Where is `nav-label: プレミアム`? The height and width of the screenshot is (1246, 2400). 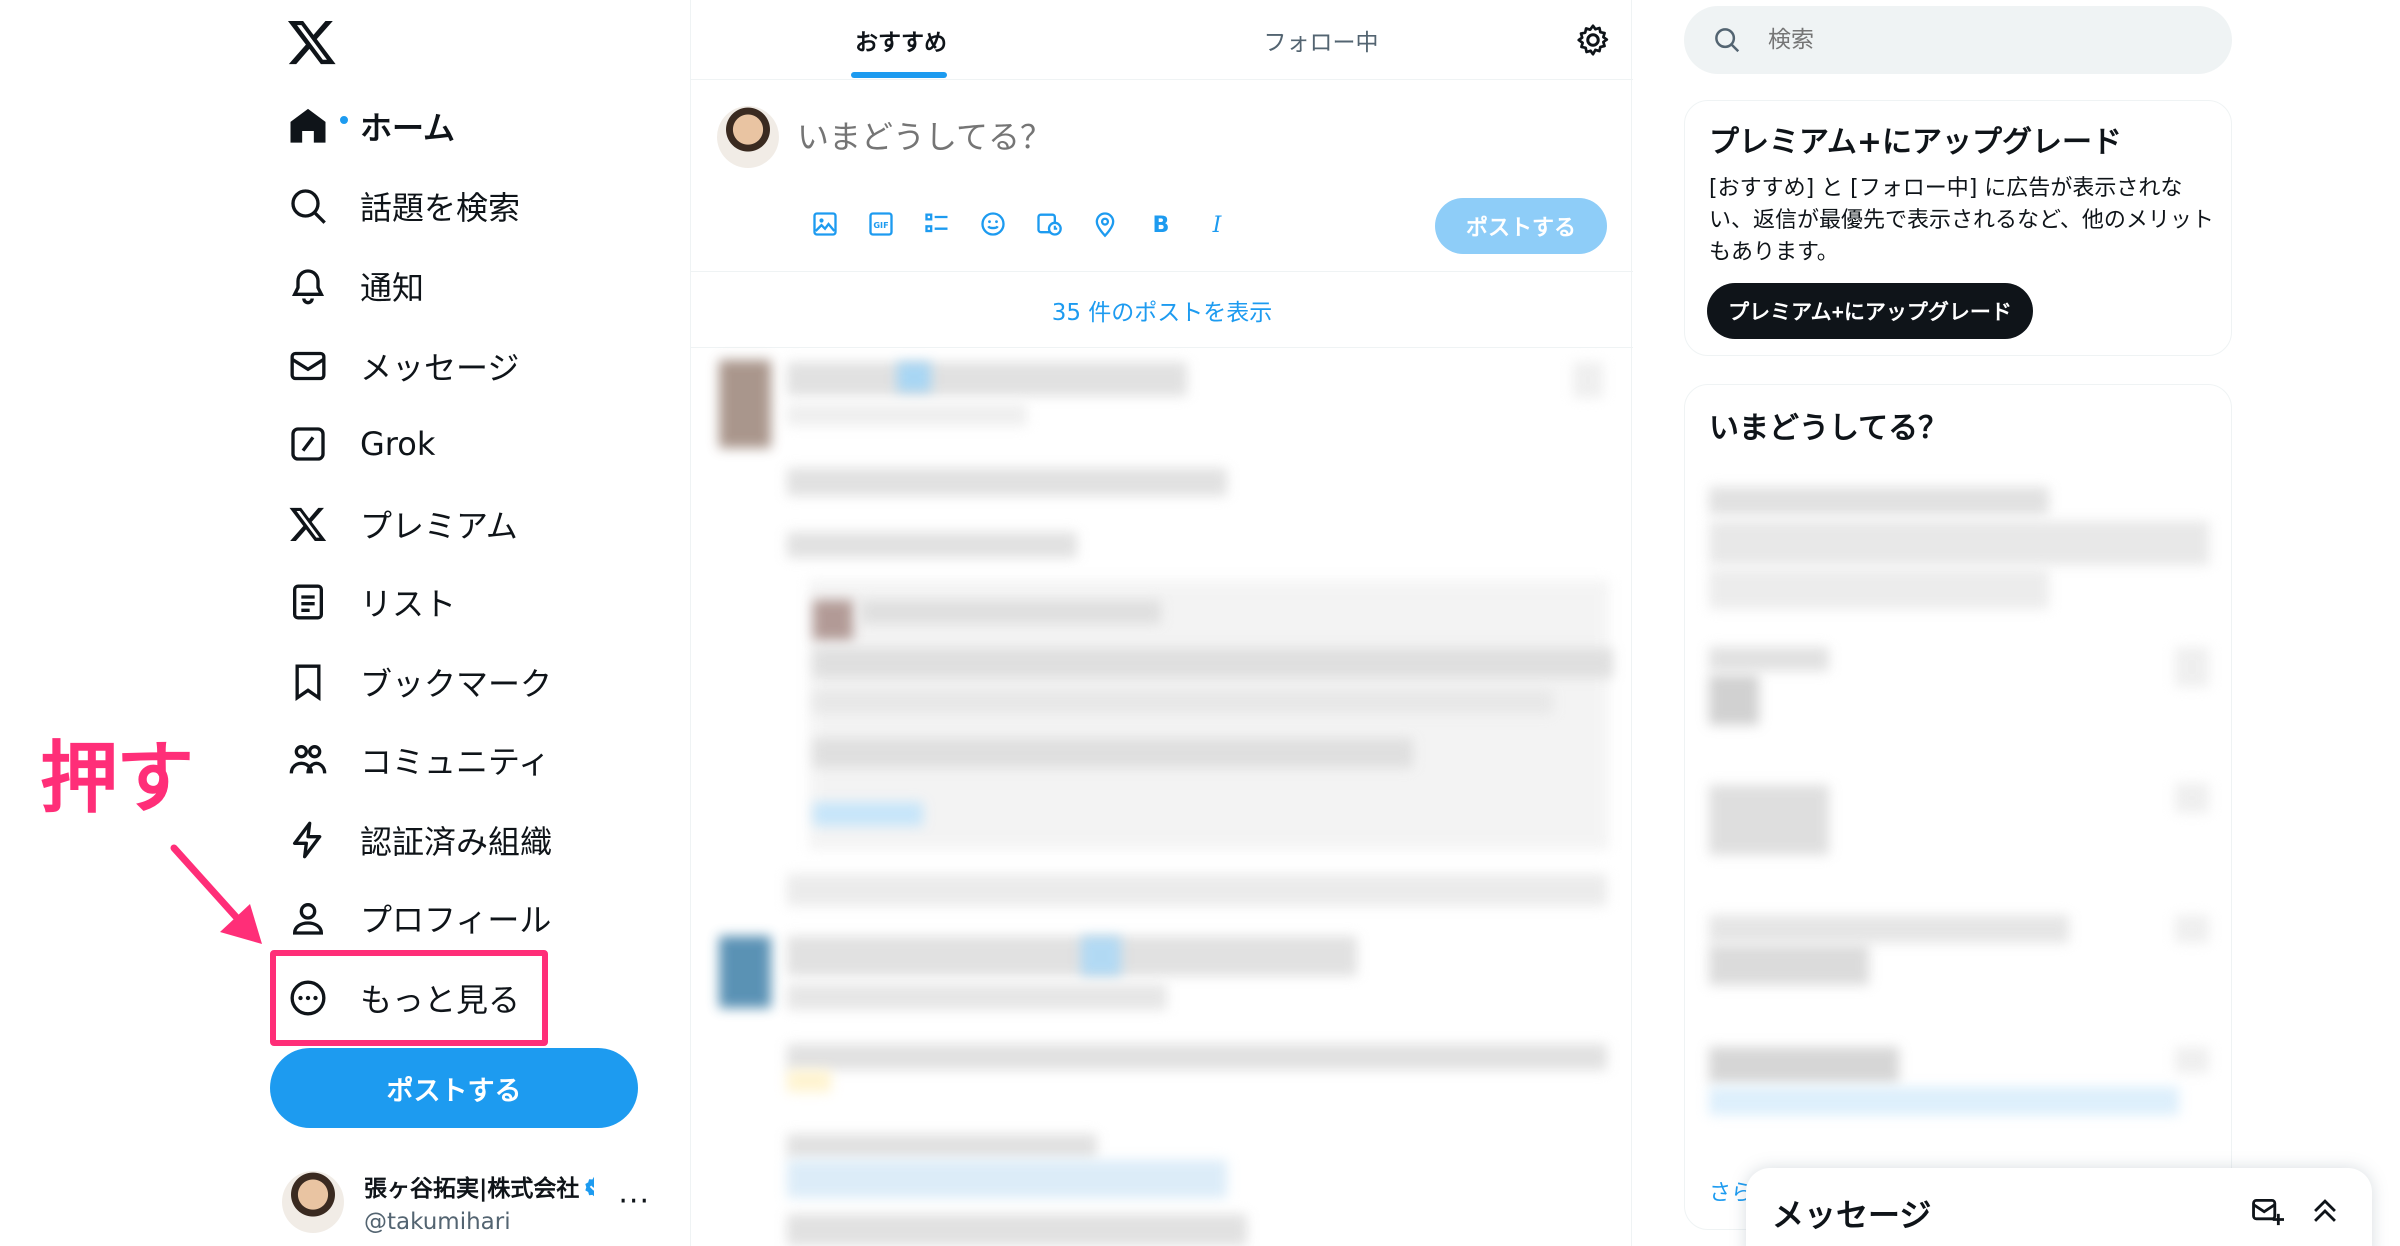
nav-label: プレミアム is located at coordinates (439, 526).